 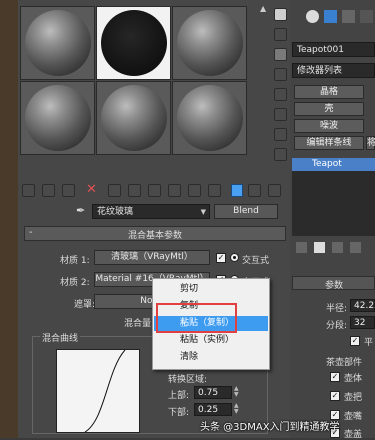 I want to click on mouse-cursor-icon: ☝, so click(x=184, y=323).